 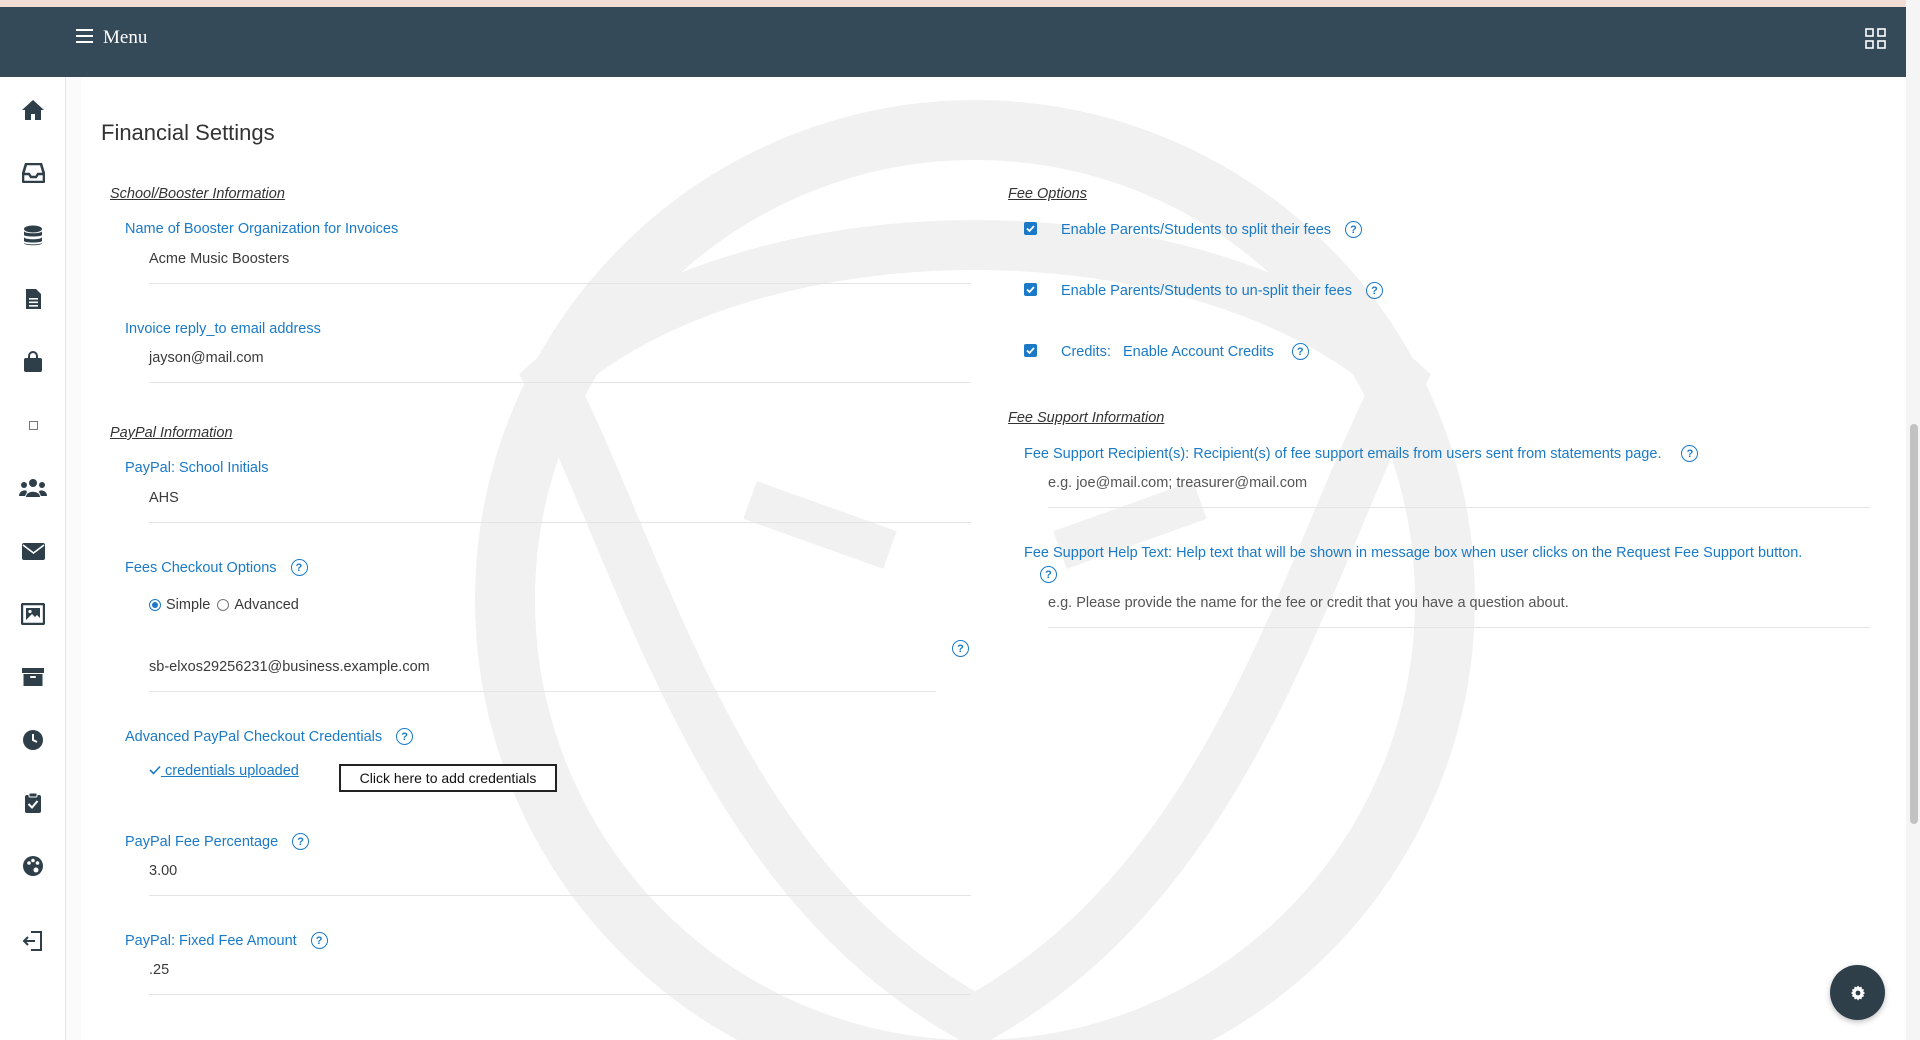 What do you see at coordinates (1086, 418) in the screenshot?
I see `section-fee-support: Fee Support Information` at bounding box center [1086, 418].